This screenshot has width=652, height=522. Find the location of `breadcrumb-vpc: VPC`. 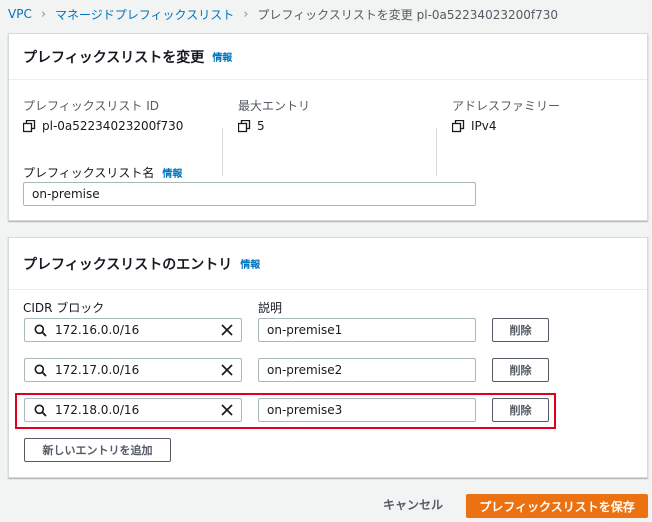

breadcrumb-vpc: VPC is located at coordinates (20, 14).